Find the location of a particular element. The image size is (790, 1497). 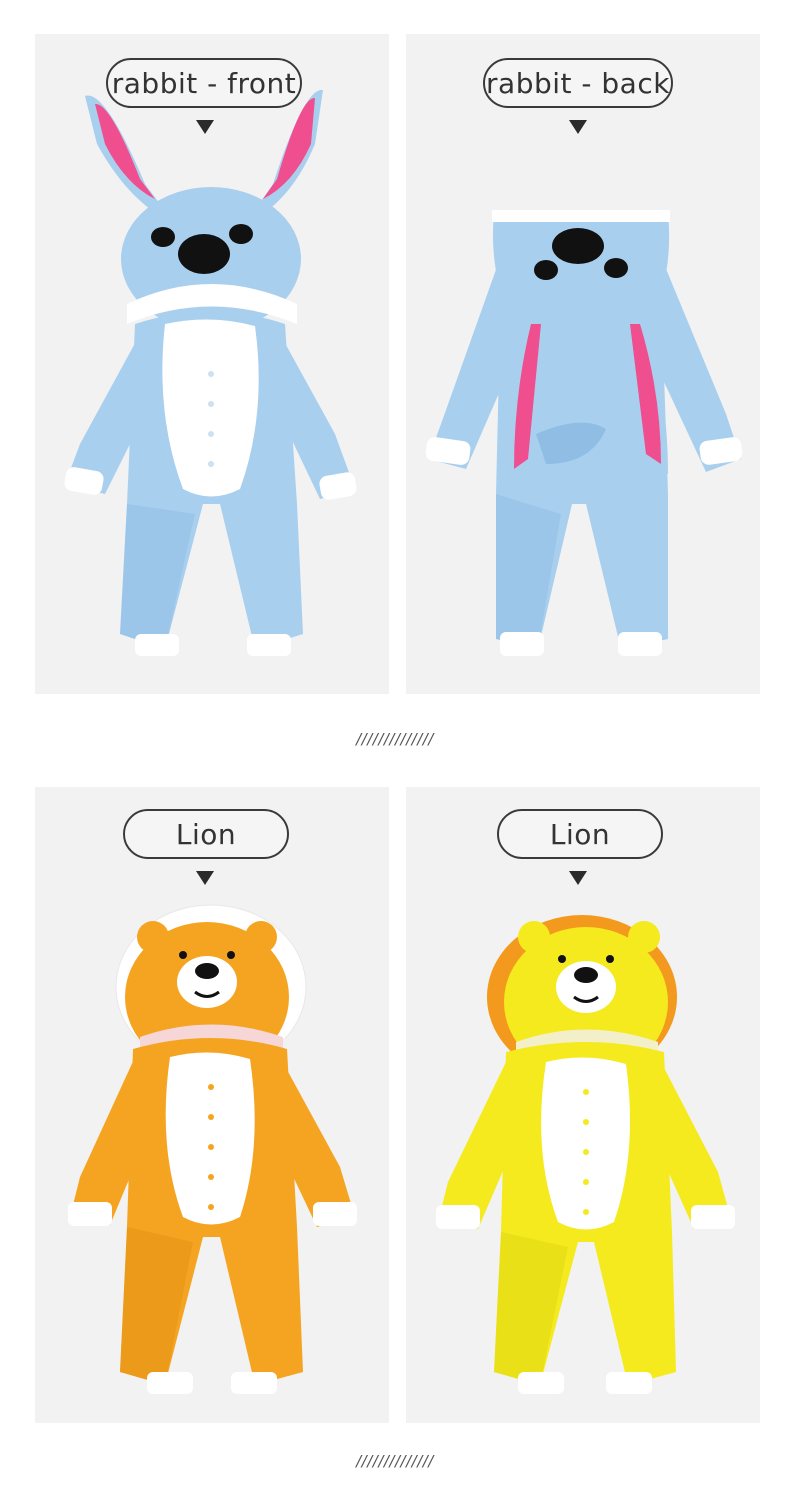

label-lion-yellow: Lion is located at coordinates (580, 834).